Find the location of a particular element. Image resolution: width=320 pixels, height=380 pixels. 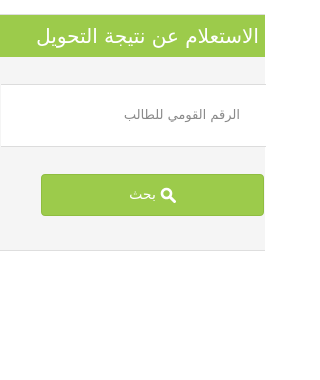

search-icon is located at coordinates (168, 195).